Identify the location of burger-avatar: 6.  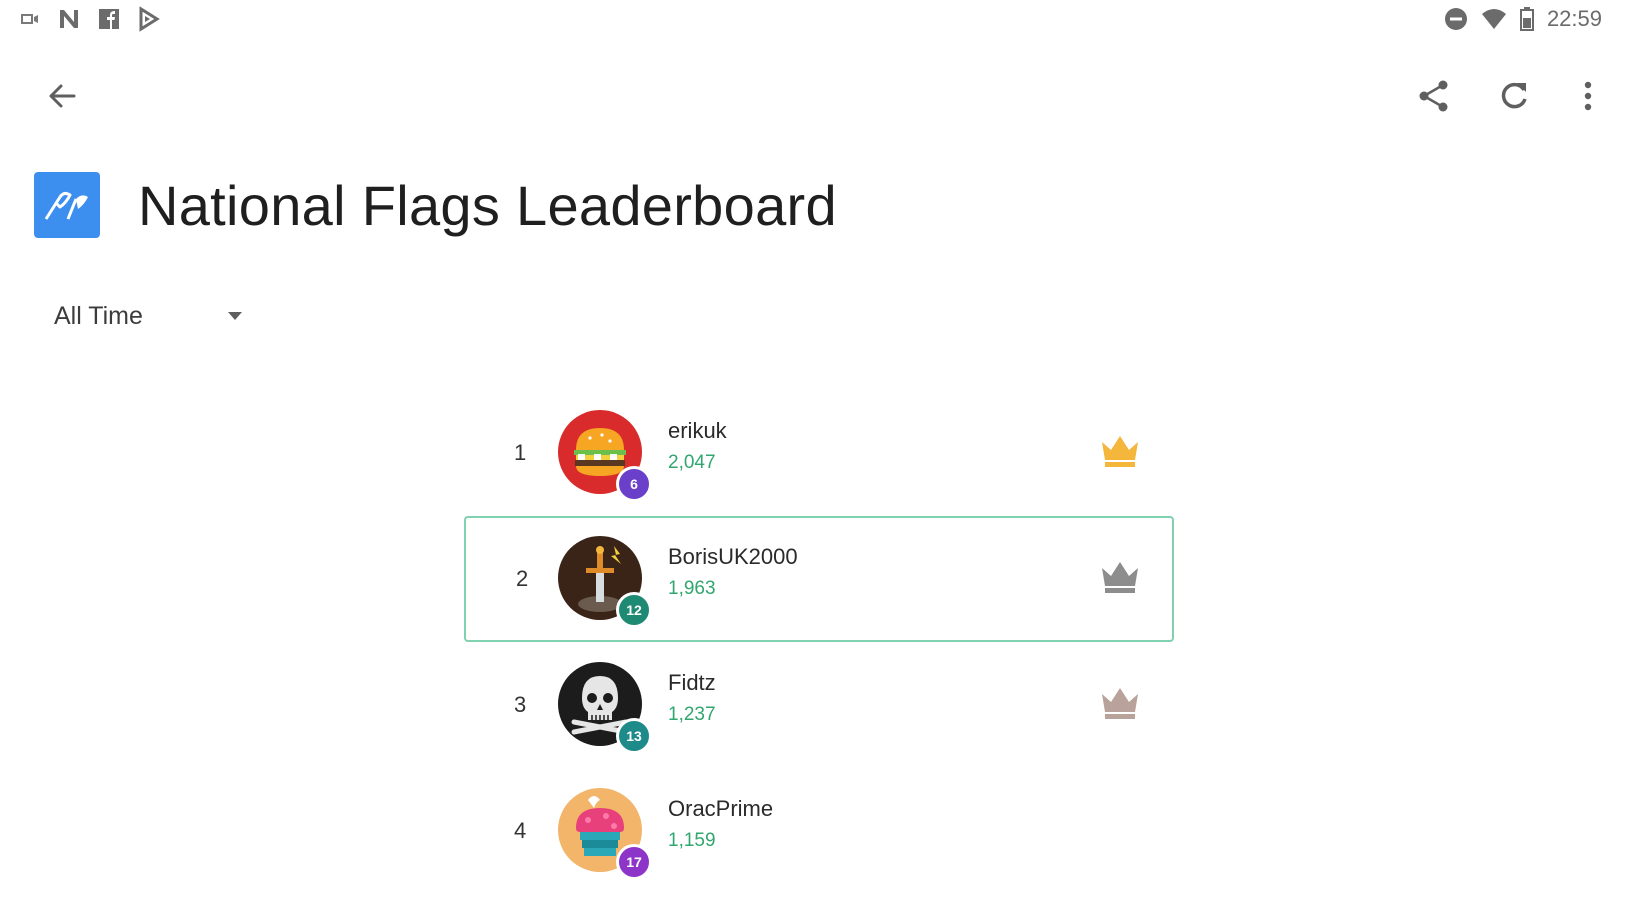
(605, 456).